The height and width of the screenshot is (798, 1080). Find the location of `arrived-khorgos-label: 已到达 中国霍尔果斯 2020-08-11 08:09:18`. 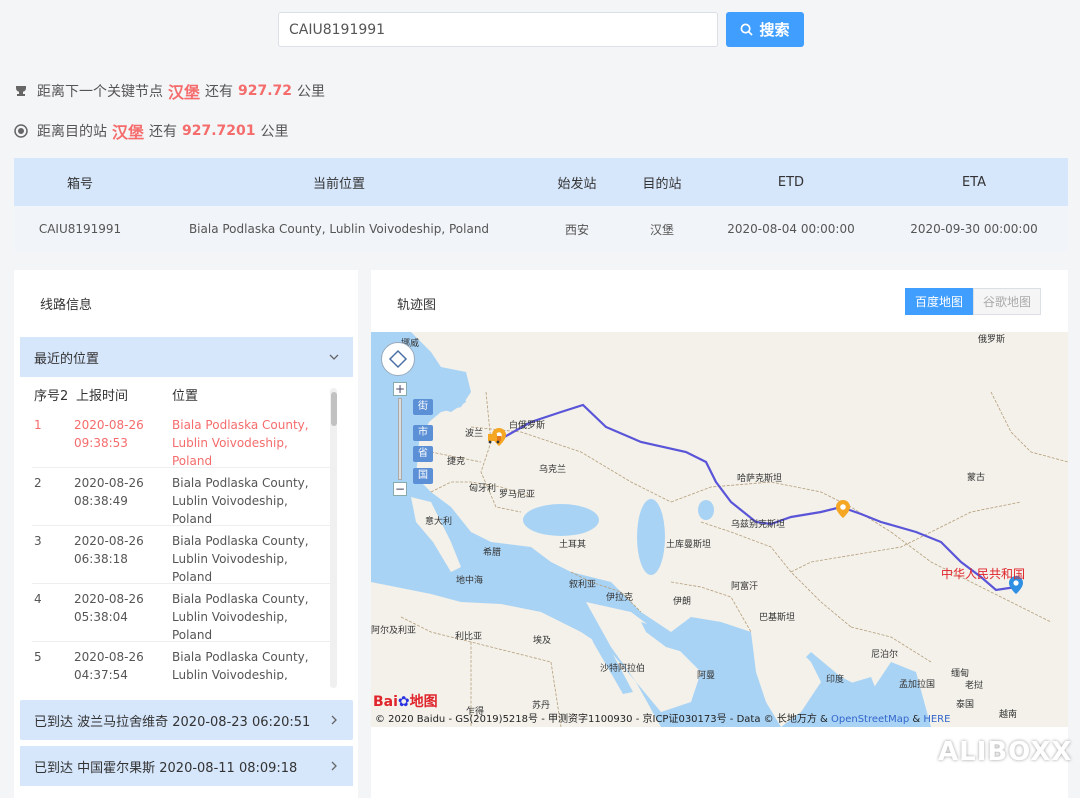

arrived-khorgos-label: 已到达 中国霍尔果斯 2020-08-11 08:09:18 is located at coordinates (166, 768).